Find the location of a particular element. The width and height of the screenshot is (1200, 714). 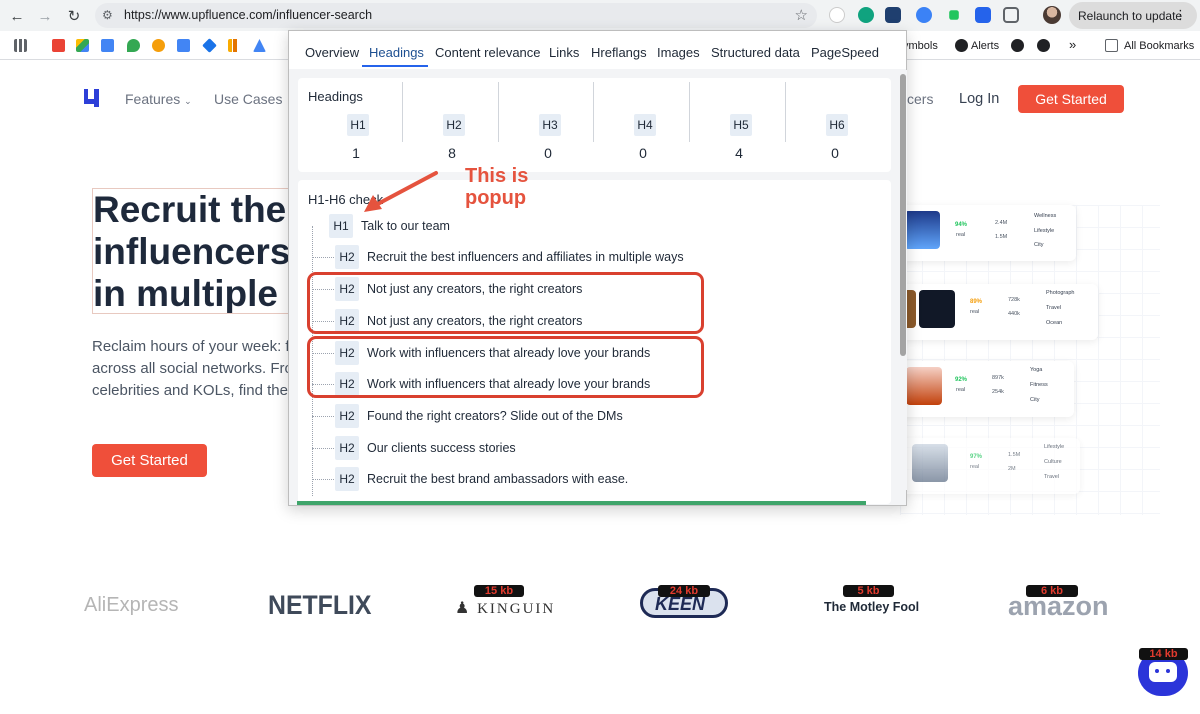

site-info-icon: ⚙ is located at coordinates (107, 15).